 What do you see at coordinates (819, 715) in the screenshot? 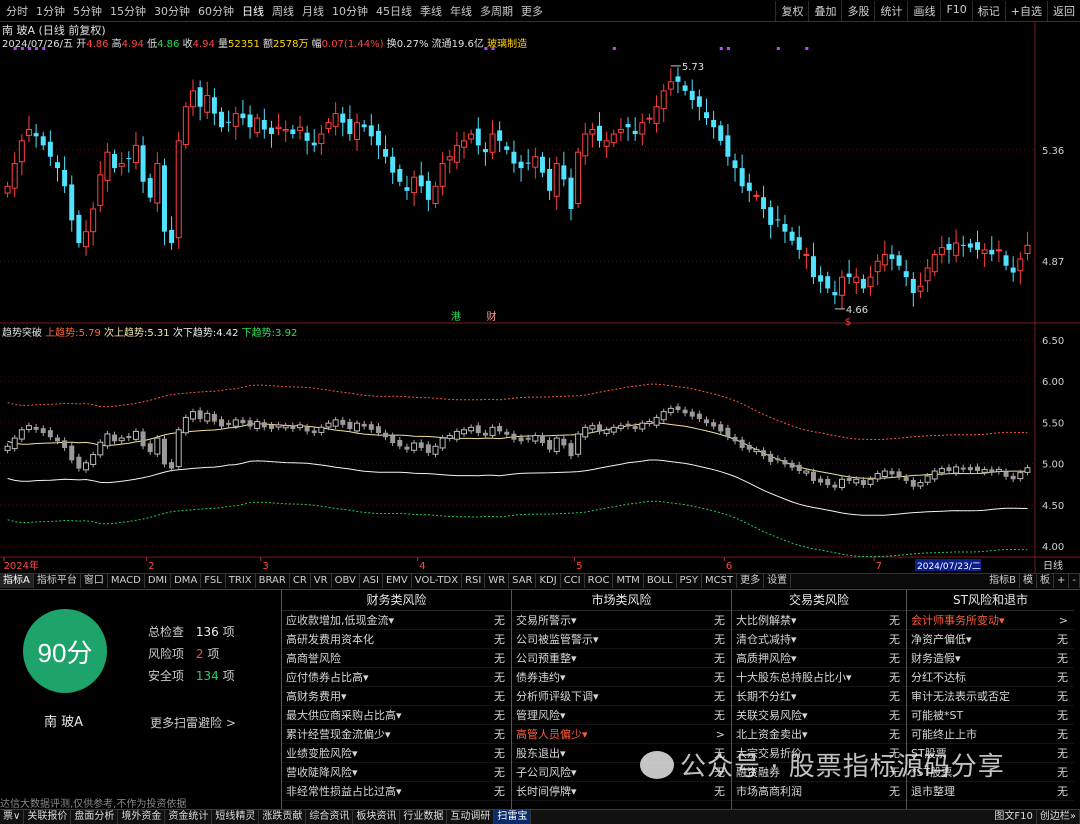
I see `risk-item: 关联交易风险▾ 无` at bounding box center [819, 715].